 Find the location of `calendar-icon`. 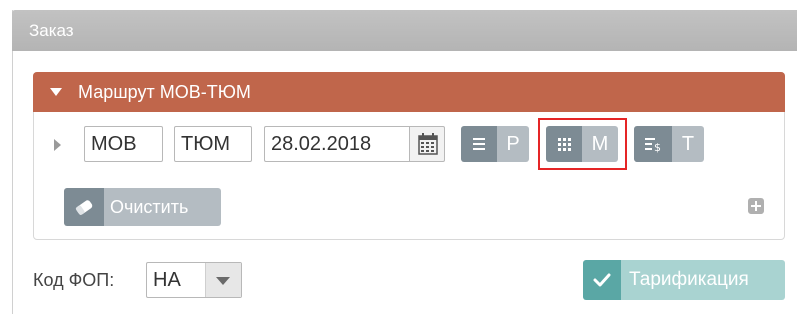

calendar-icon is located at coordinates (428, 144).